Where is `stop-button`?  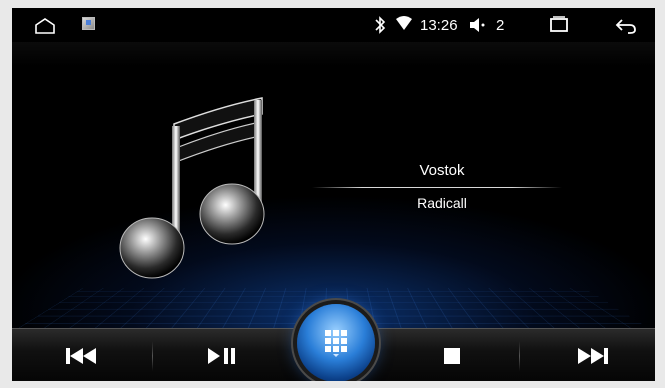
stop-button is located at coordinates (452, 355).